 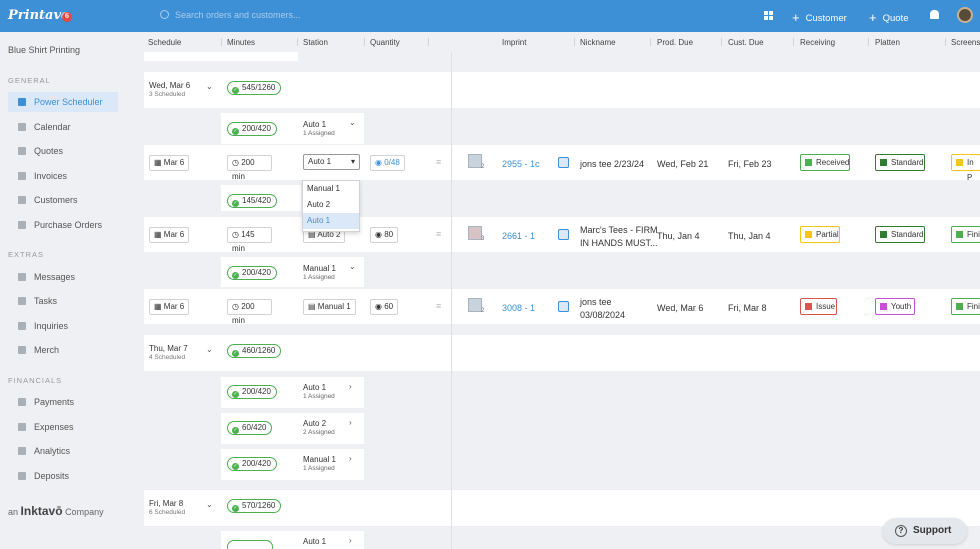 I want to click on help-icon: ?, so click(x=901, y=531).